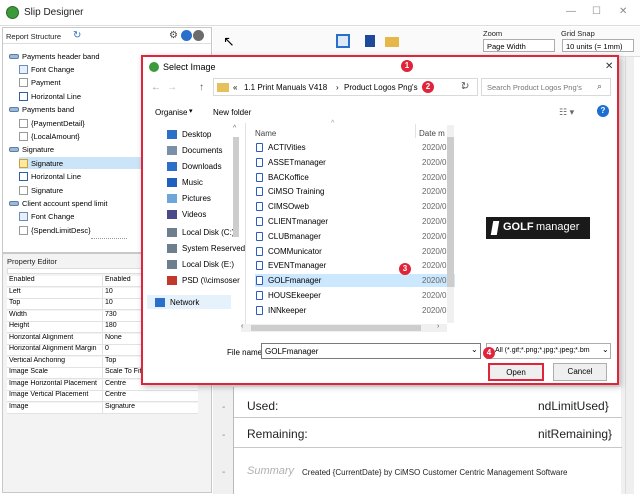 The image size is (640, 495). Describe the element at coordinates (596, 11) in the screenshot. I see `maximize-button: ☐` at that location.